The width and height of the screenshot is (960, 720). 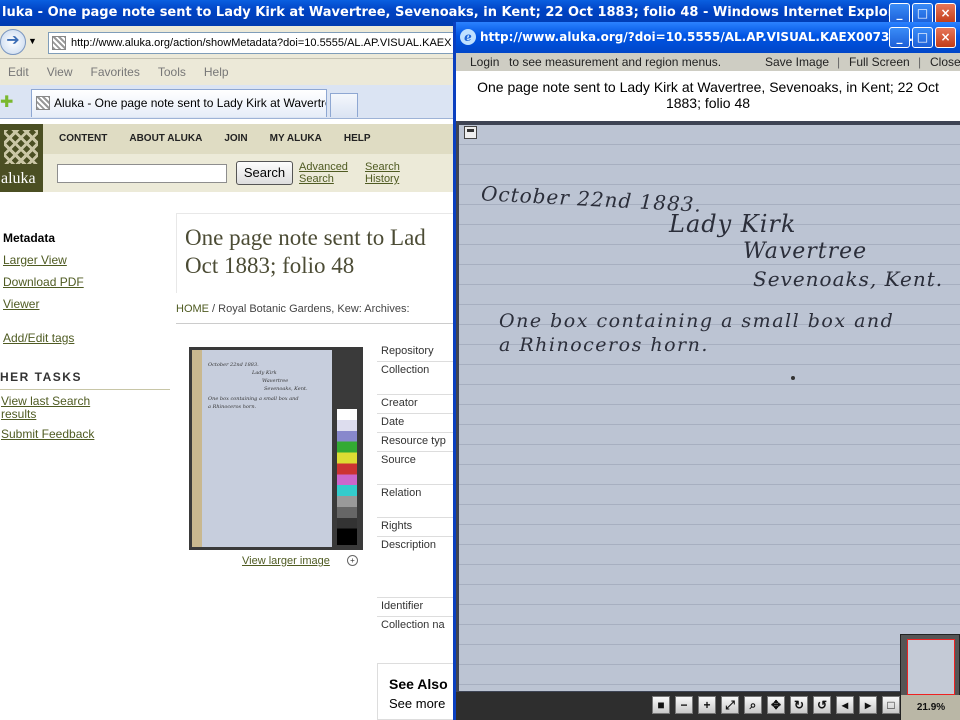 I want to click on menu-tools: Tools, so click(x=172, y=72).